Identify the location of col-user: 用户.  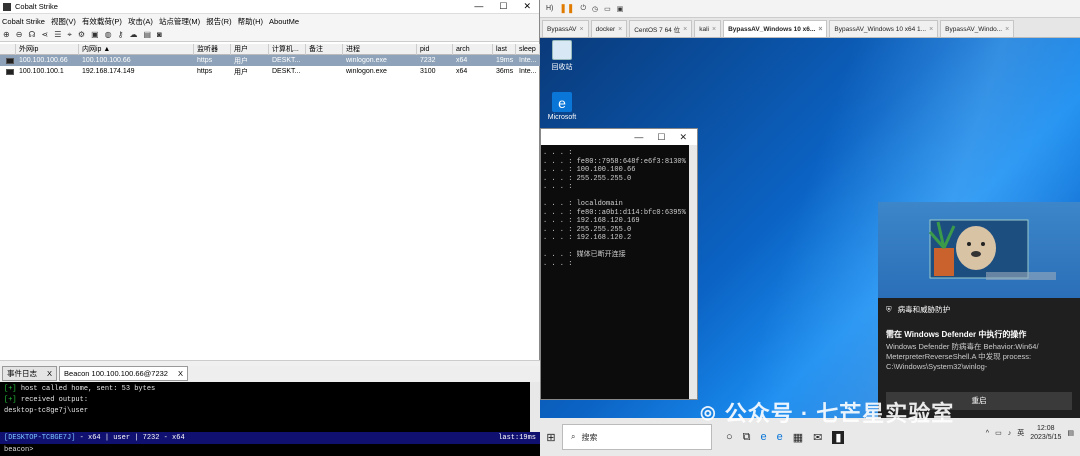
(250, 49).